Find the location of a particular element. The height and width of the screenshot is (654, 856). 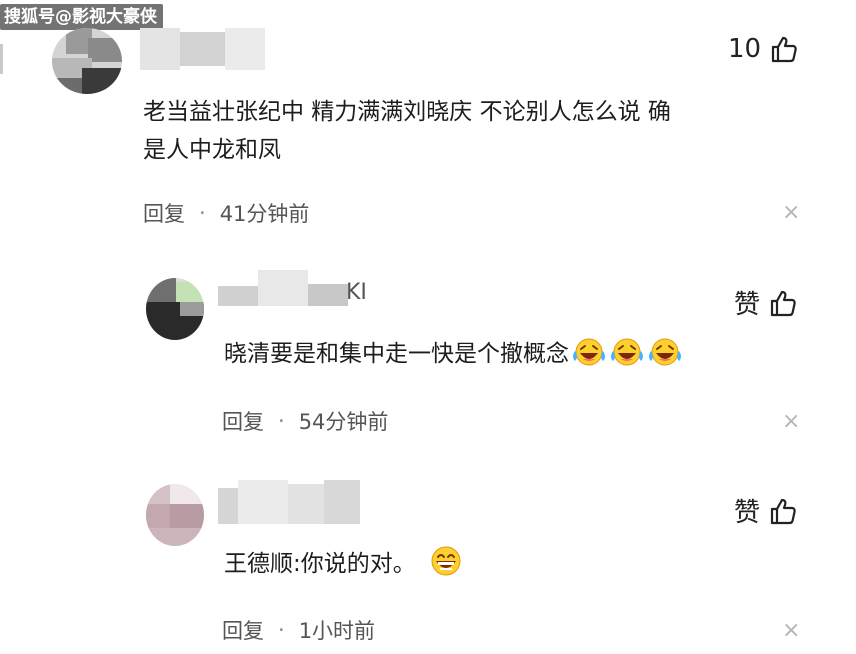

comment-meta: 回复 · 41分钟前 is located at coordinates (226, 213).